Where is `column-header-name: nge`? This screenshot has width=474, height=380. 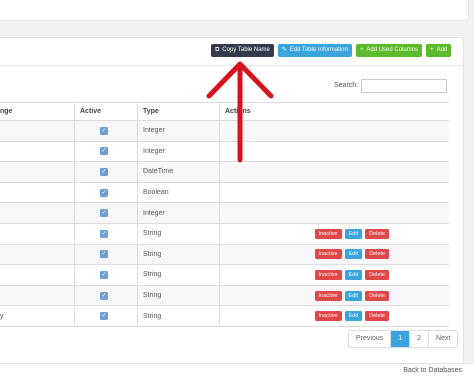
column-header-name: nge is located at coordinates (37, 111).